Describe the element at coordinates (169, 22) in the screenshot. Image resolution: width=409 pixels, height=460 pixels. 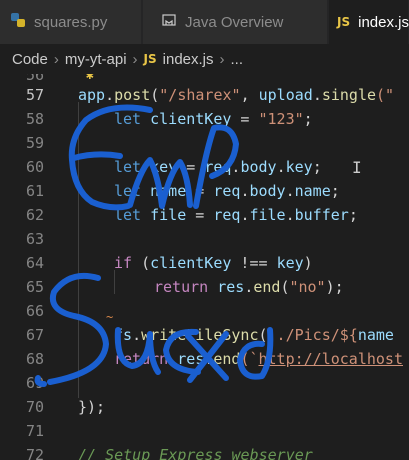
I see `java-icon` at that location.